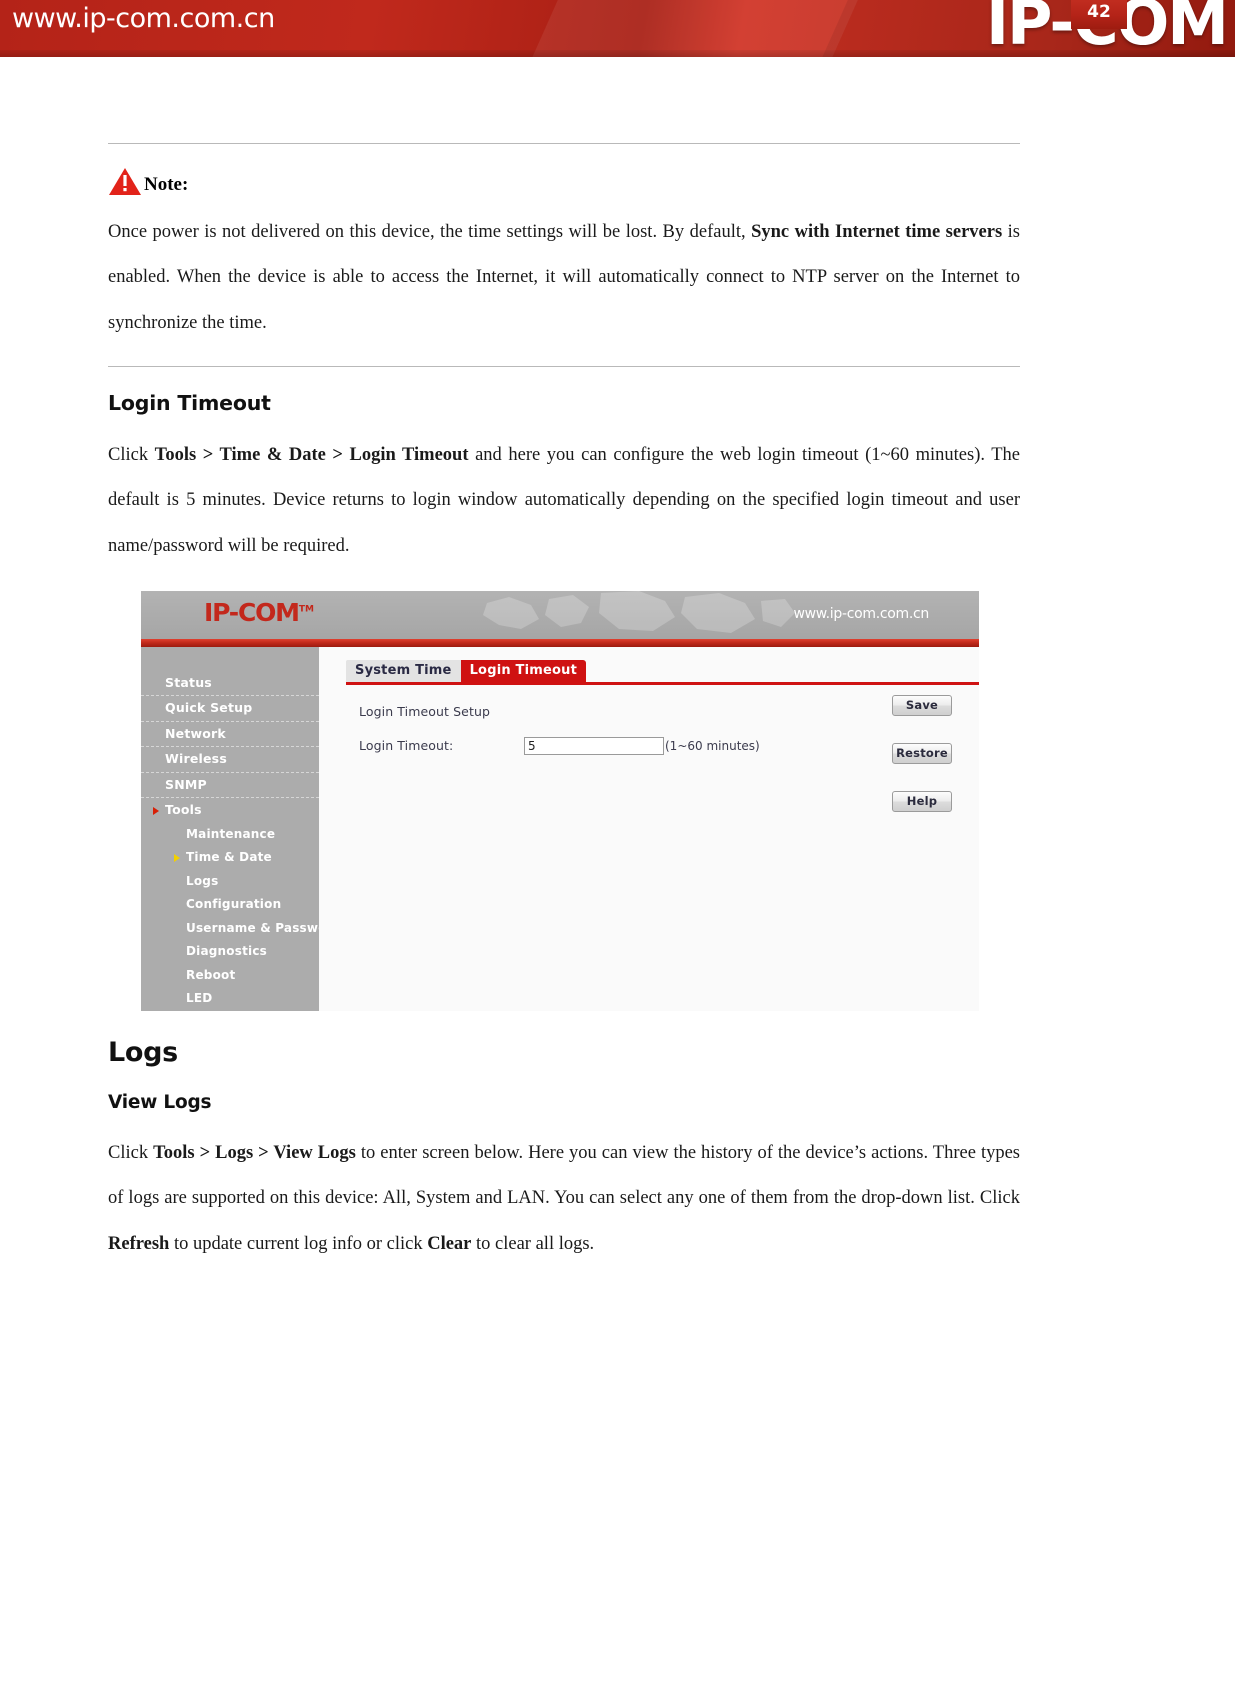 The height and width of the screenshot is (1697, 1235). I want to click on restore-button: Restore, so click(922, 753).